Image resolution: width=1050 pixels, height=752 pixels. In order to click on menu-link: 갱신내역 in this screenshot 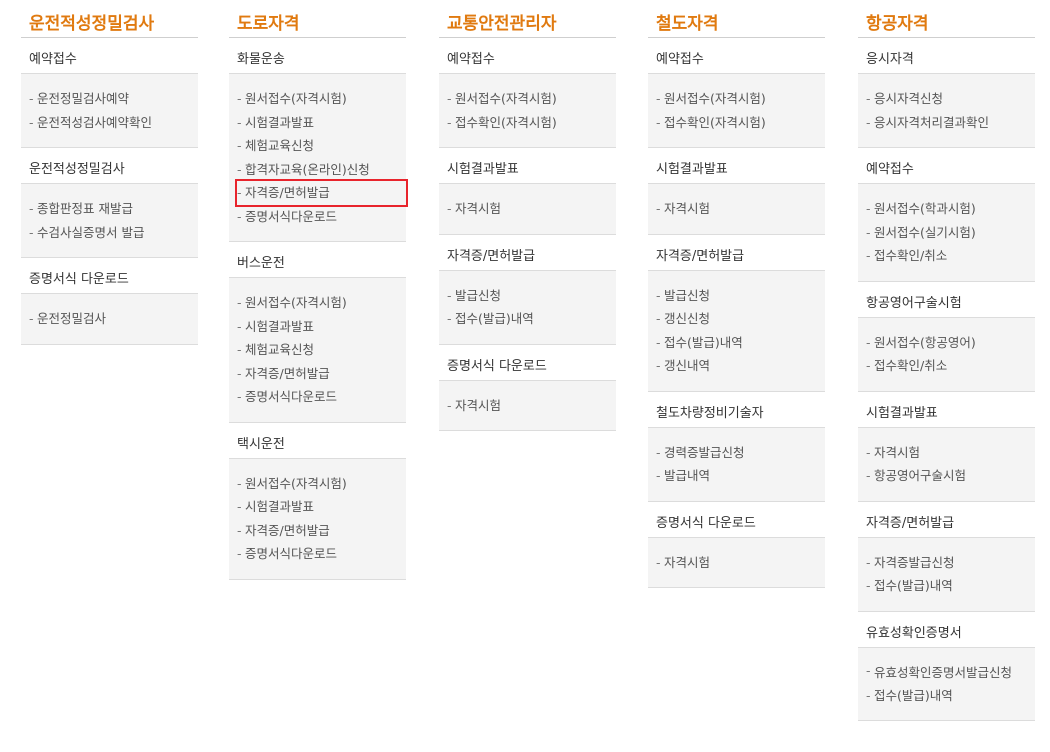, I will do `click(740, 366)`.